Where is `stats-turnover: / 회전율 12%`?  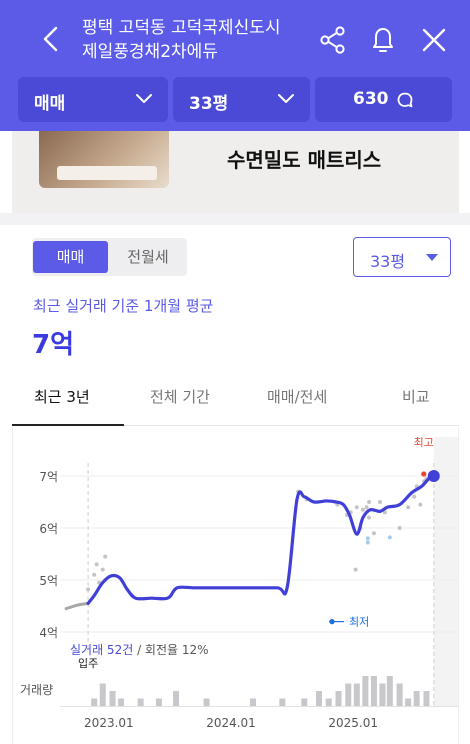 stats-turnover: / 회전율 12% is located at coordinates (170, 650).